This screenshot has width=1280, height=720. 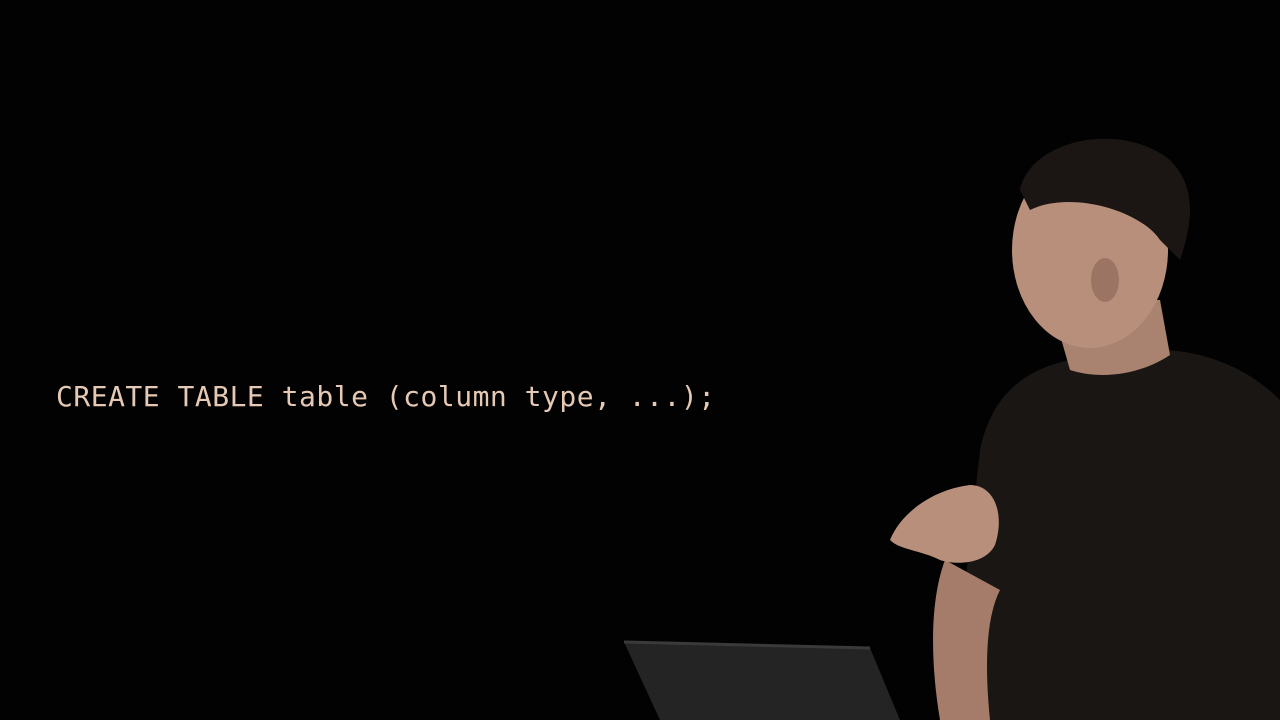 What do you see at coordinates (944, 524) in the screenshot?
I see `hand-shape` at bounding box center [944, 524].